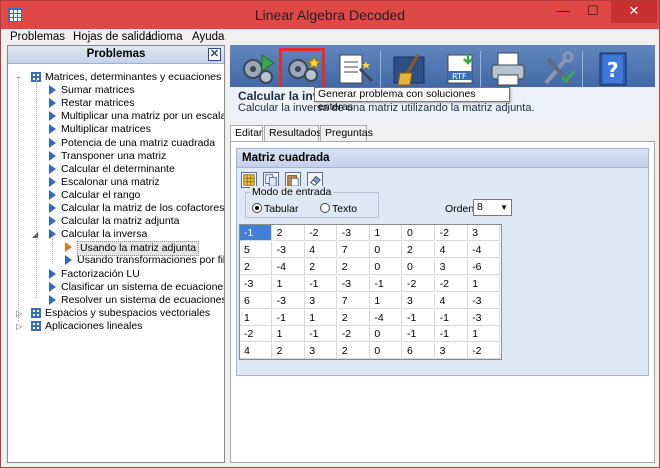 The width and height of the screenshot is (660, 468). What do you see at coordinates (508, 69) in the screenshot?
I see `printer-button` at bounding box center [508, 69].